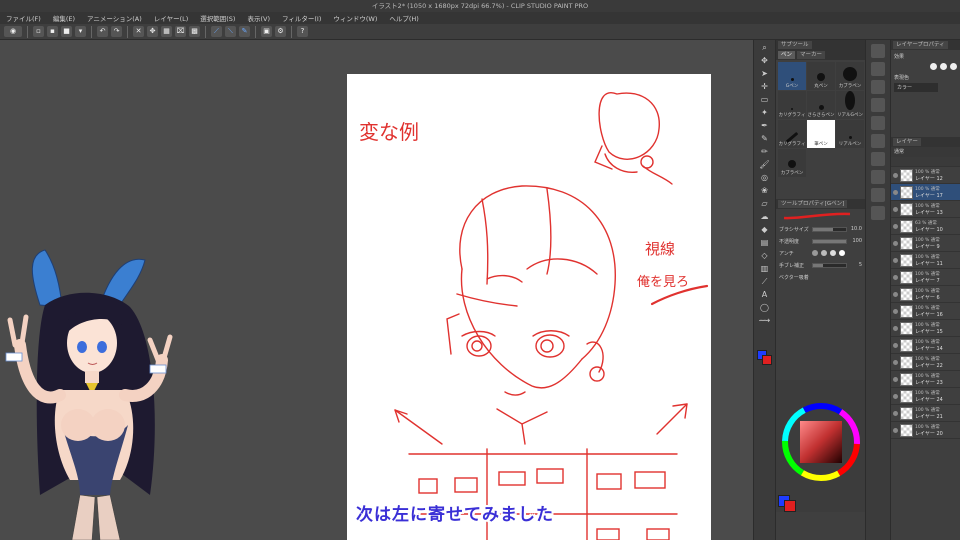 The width and height of the screenshot is (960, 540). Describe the element at coordinates (217, 18) in the screenshot. I see `menu-selection: 選択範囲(S)` at that location.